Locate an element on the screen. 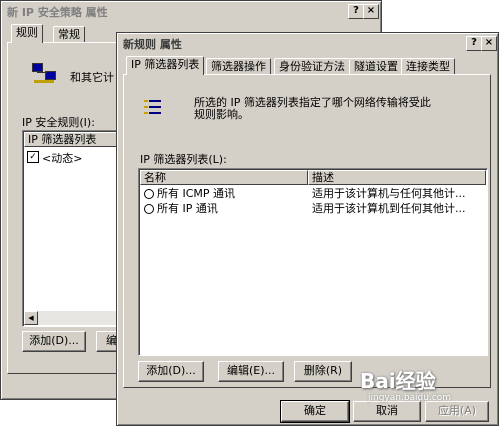 This screenshot has width=500, height=428. policy-description: 和其它计 is located at coordinates (92, 77).